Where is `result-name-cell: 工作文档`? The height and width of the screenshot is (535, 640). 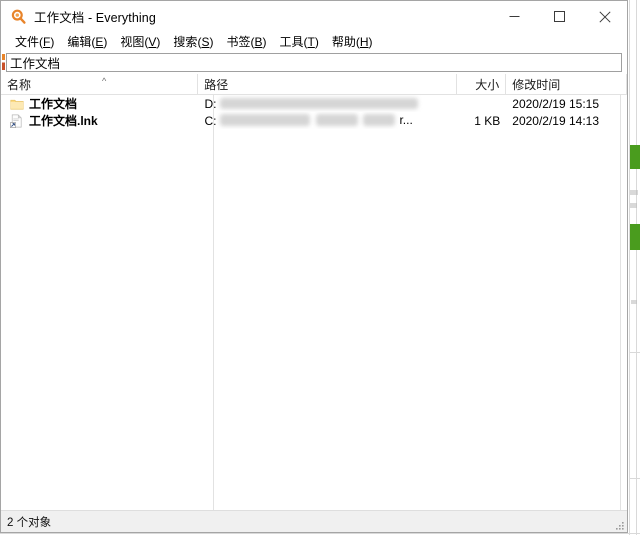 result-name-cell: 工作文档 is located at coordinates (99, 103).